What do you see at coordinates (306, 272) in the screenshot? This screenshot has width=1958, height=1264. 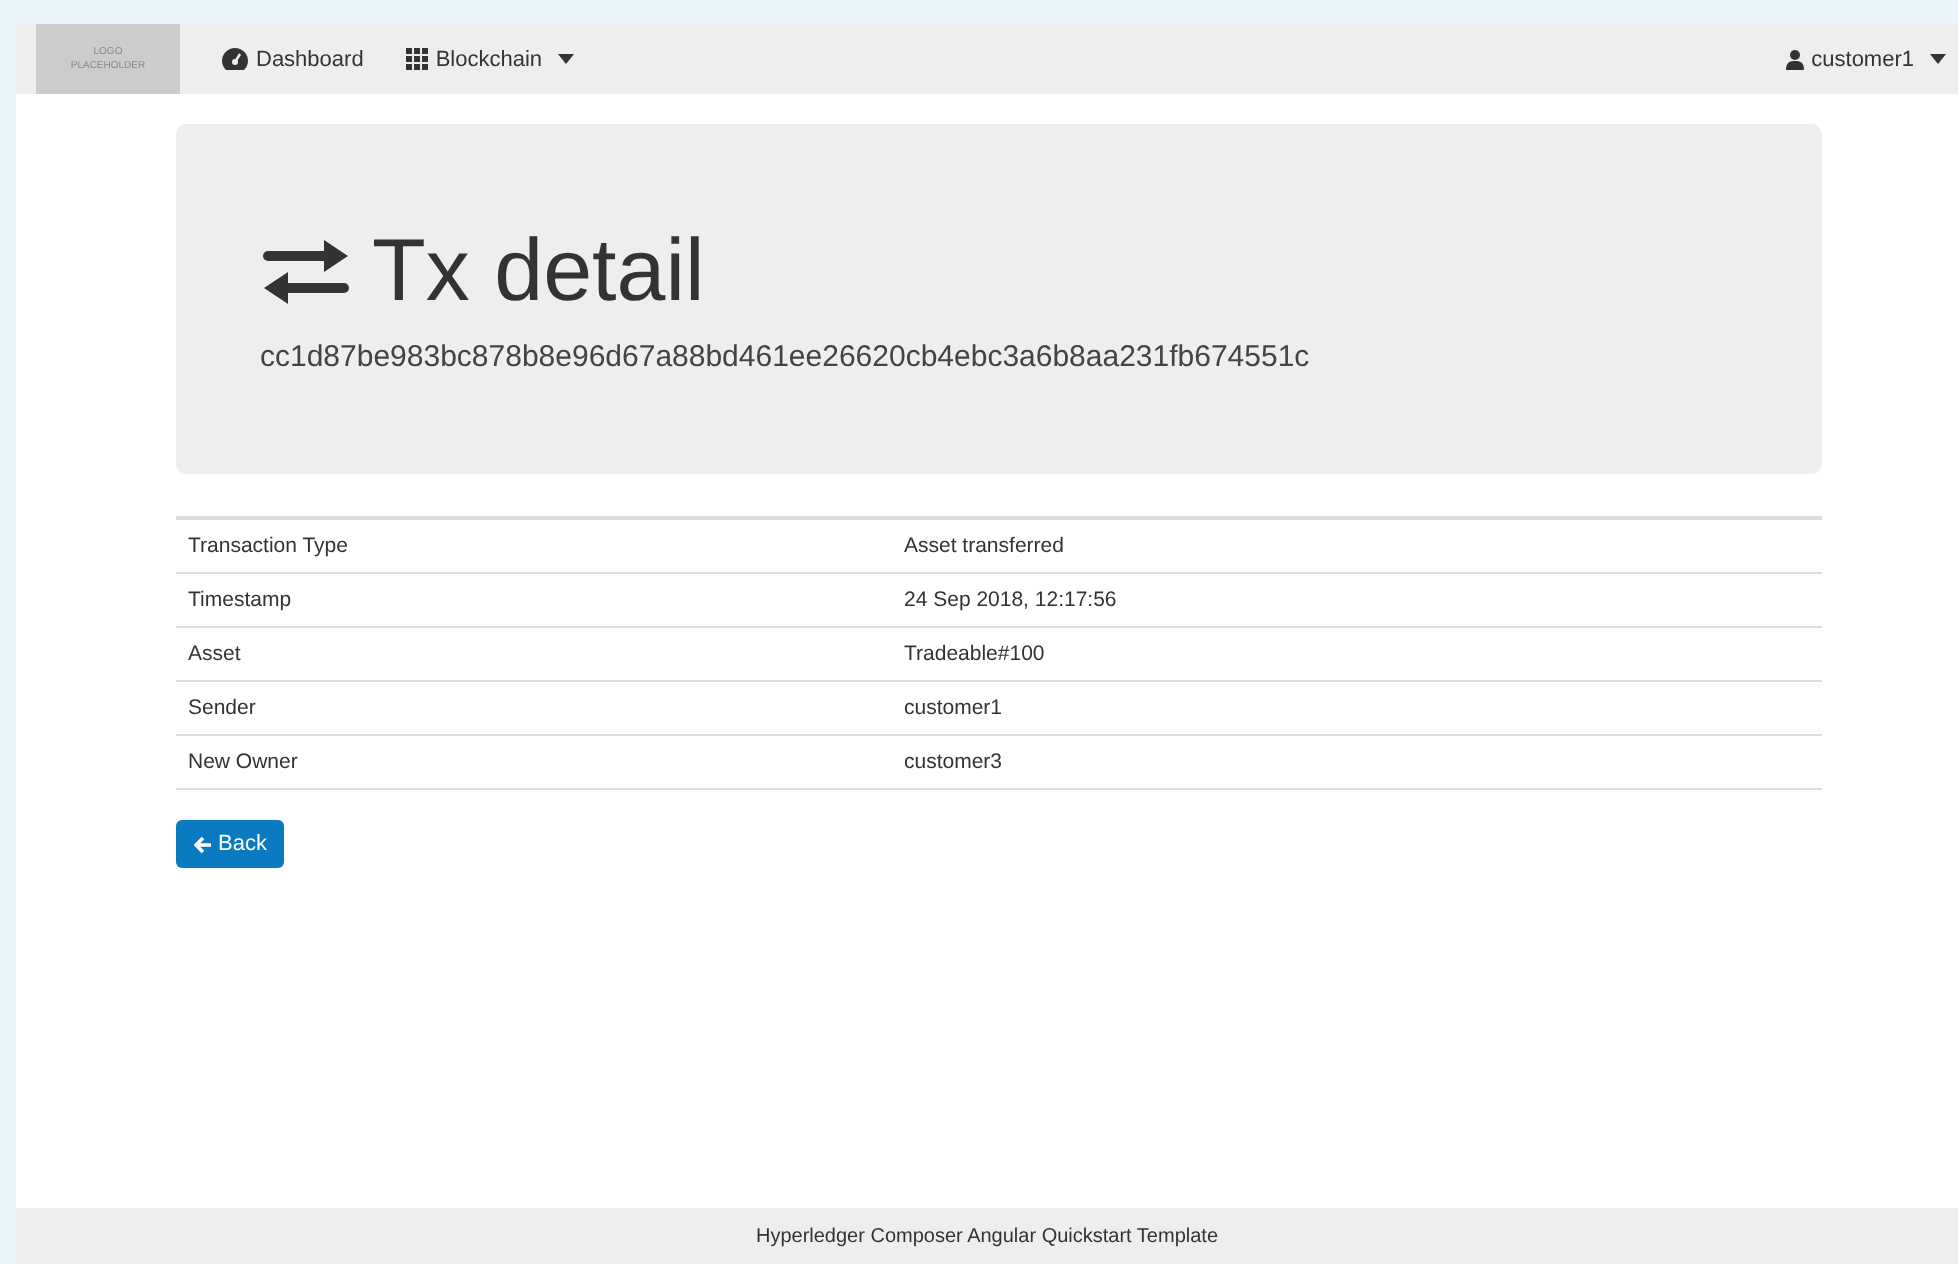 I see `exchange-arrows-icon` at bounding box center [306, 272].